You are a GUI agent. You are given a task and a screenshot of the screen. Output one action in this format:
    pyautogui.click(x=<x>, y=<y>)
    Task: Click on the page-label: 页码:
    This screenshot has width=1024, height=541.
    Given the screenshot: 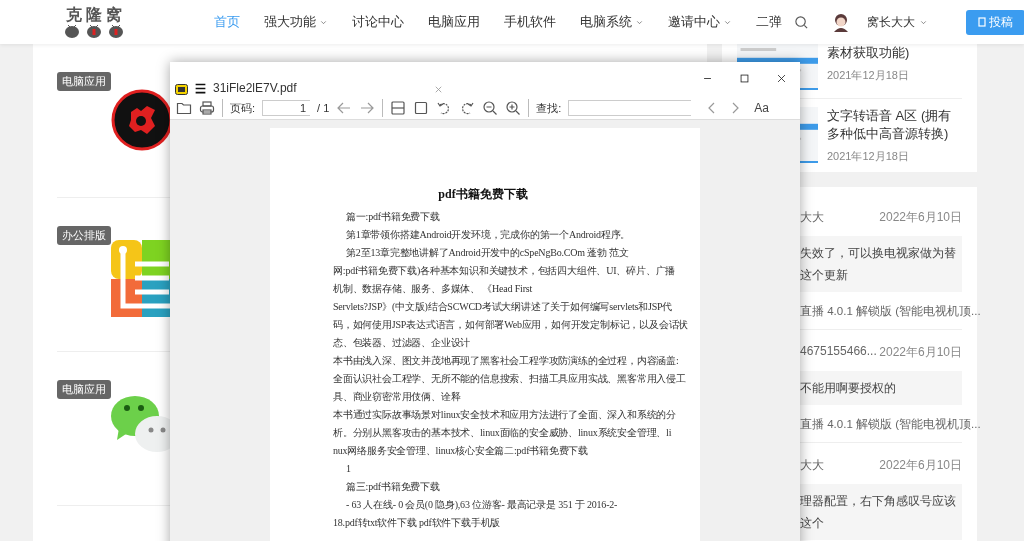 What is the action you would take?
    pyautogui.click(x=243, y=108)
    